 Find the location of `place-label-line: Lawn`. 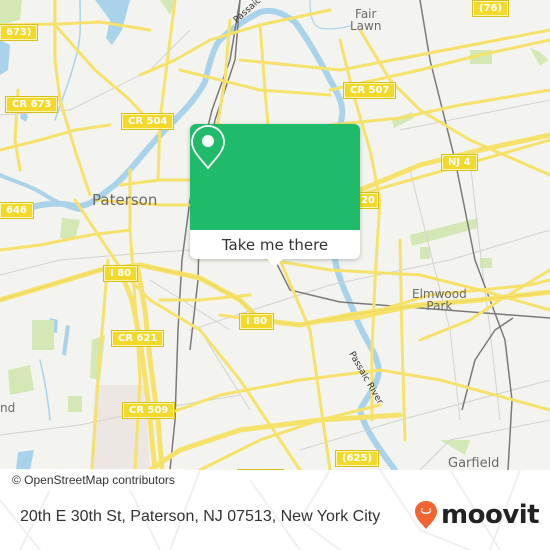

place-label-line: Lawn is located at coordinates (366, 26).